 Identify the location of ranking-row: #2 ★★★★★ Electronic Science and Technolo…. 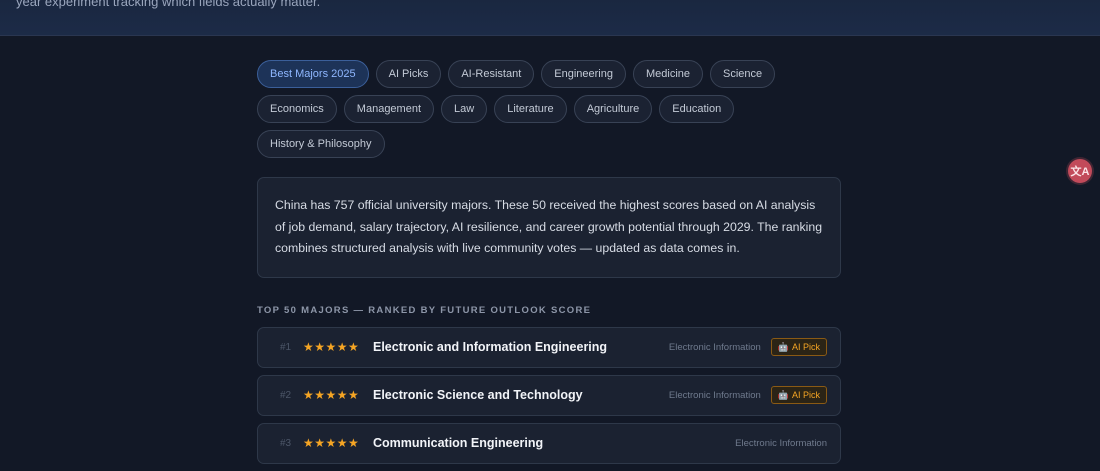
(549, 395).